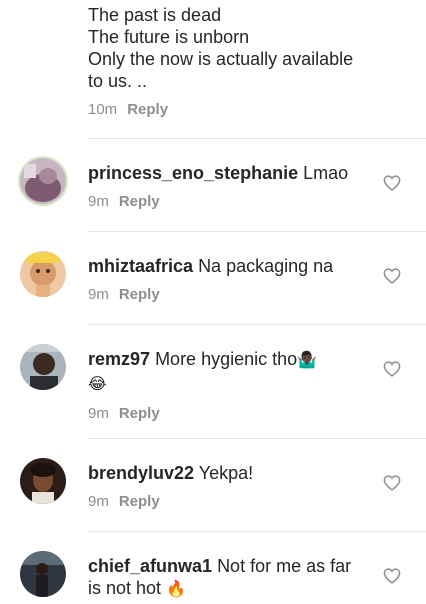 This screenshot has width=426, height=604. What do you see at coordinates (229, 279) in the screenshot?
I see `comment-body: mhiztaafrica Na packaging na 9m Reply` at bounding box center [229, 279].